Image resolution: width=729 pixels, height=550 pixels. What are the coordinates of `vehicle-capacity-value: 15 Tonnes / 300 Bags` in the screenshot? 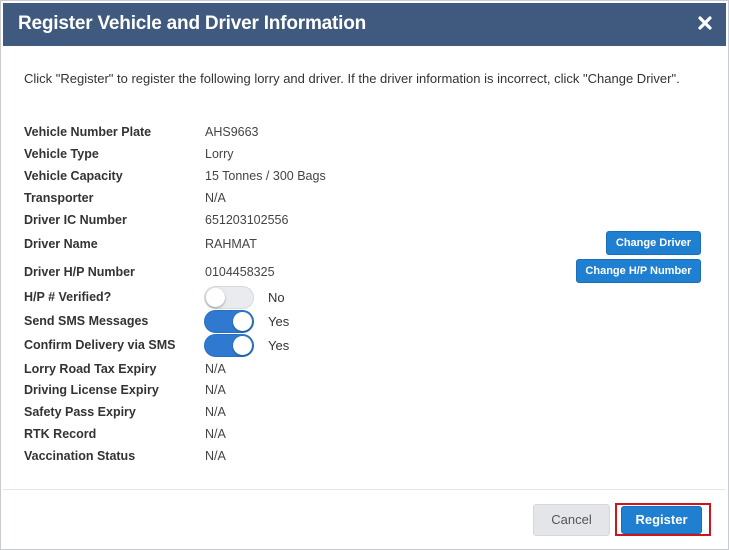 It's located at (265, 176).